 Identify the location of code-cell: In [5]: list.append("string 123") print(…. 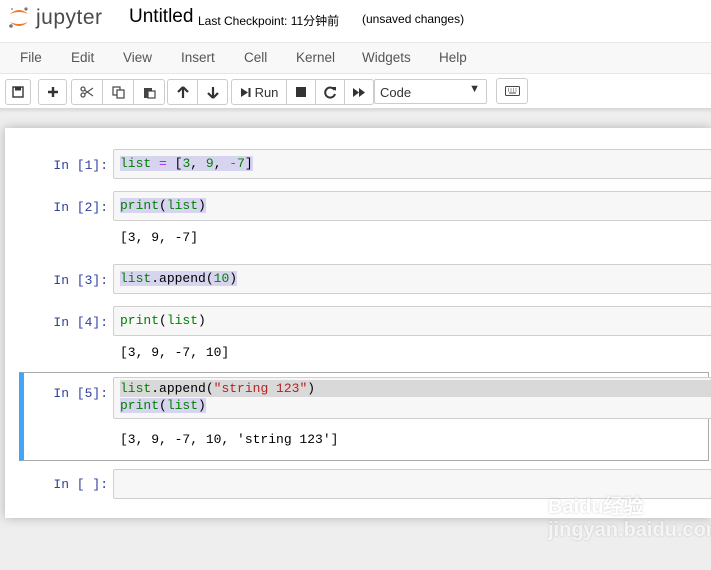
(358, 415).